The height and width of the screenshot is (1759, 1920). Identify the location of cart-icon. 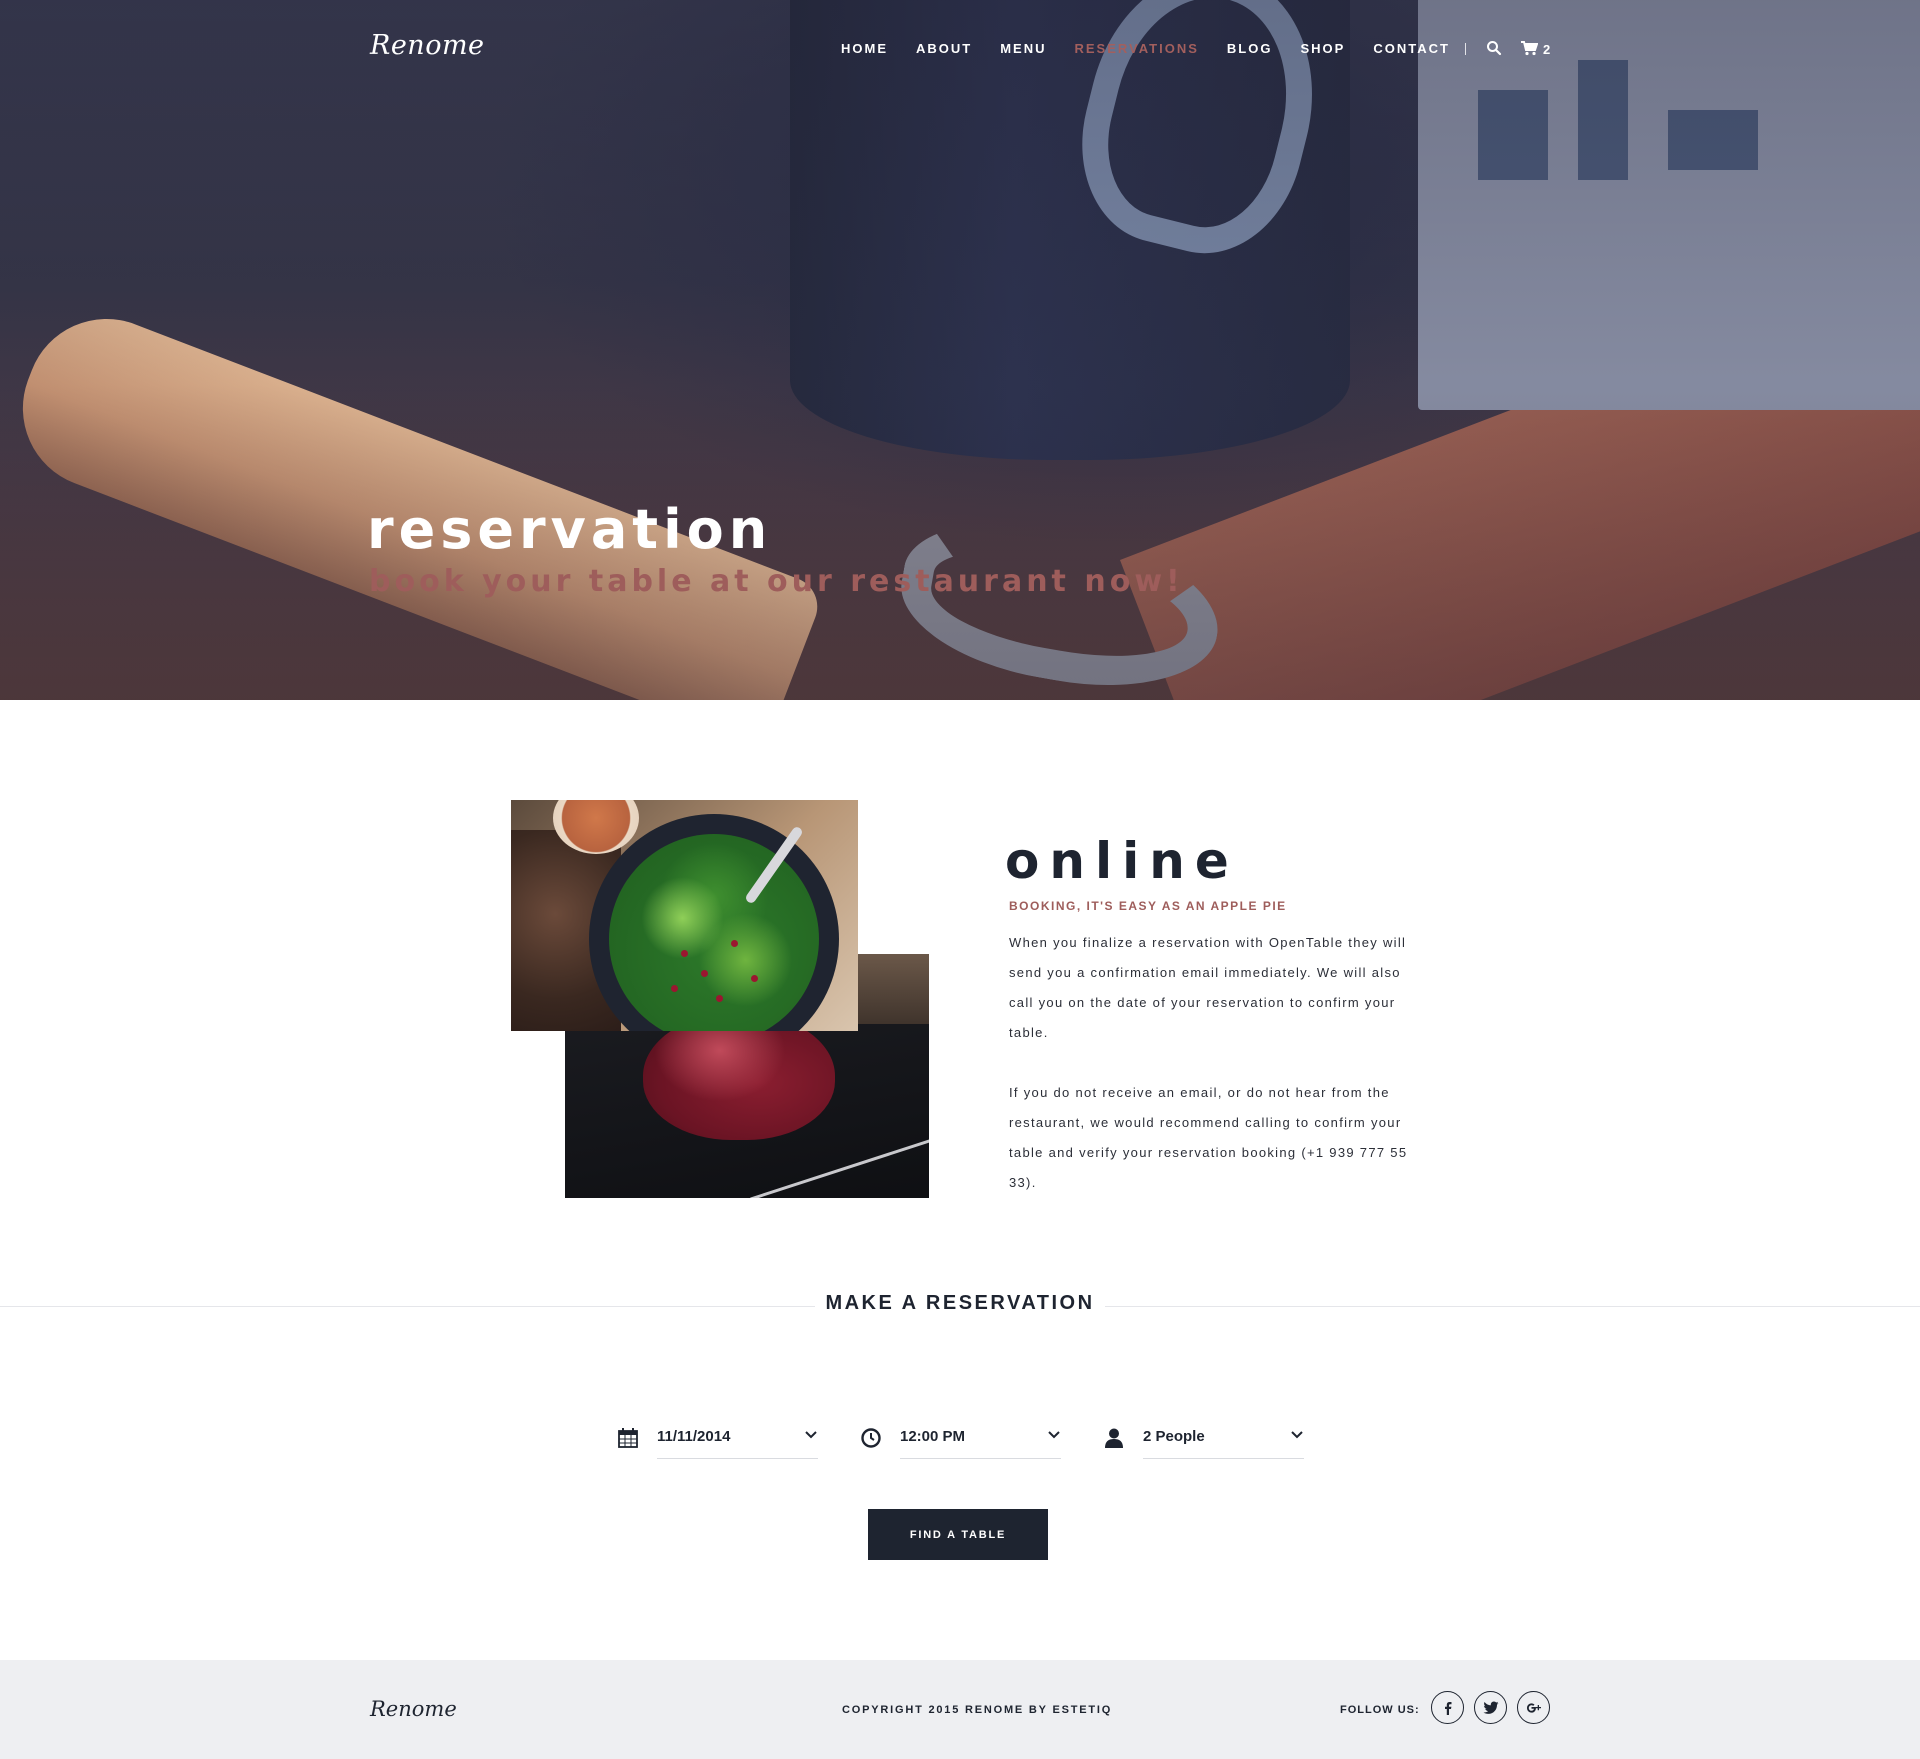
(1529, 48).